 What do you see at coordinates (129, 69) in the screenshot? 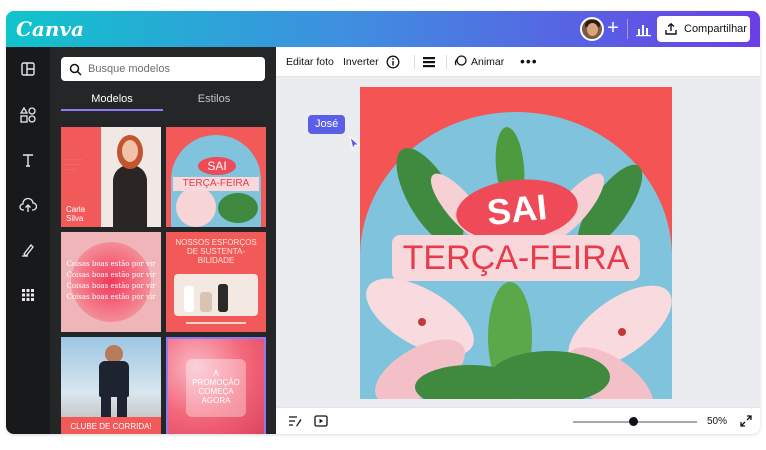
I see `search-placeholder: Busque modelos` at bounding box center [129, 69].